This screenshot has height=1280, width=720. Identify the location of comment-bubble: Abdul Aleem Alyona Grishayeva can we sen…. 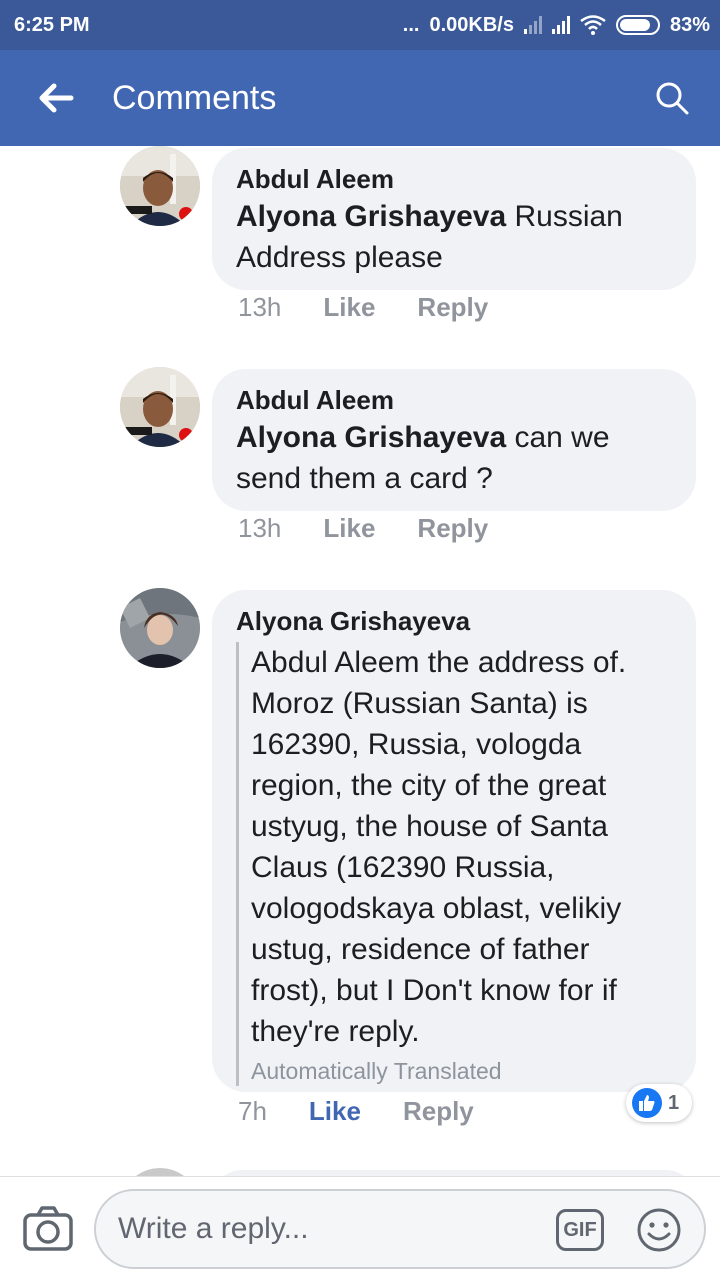
(454, 440).